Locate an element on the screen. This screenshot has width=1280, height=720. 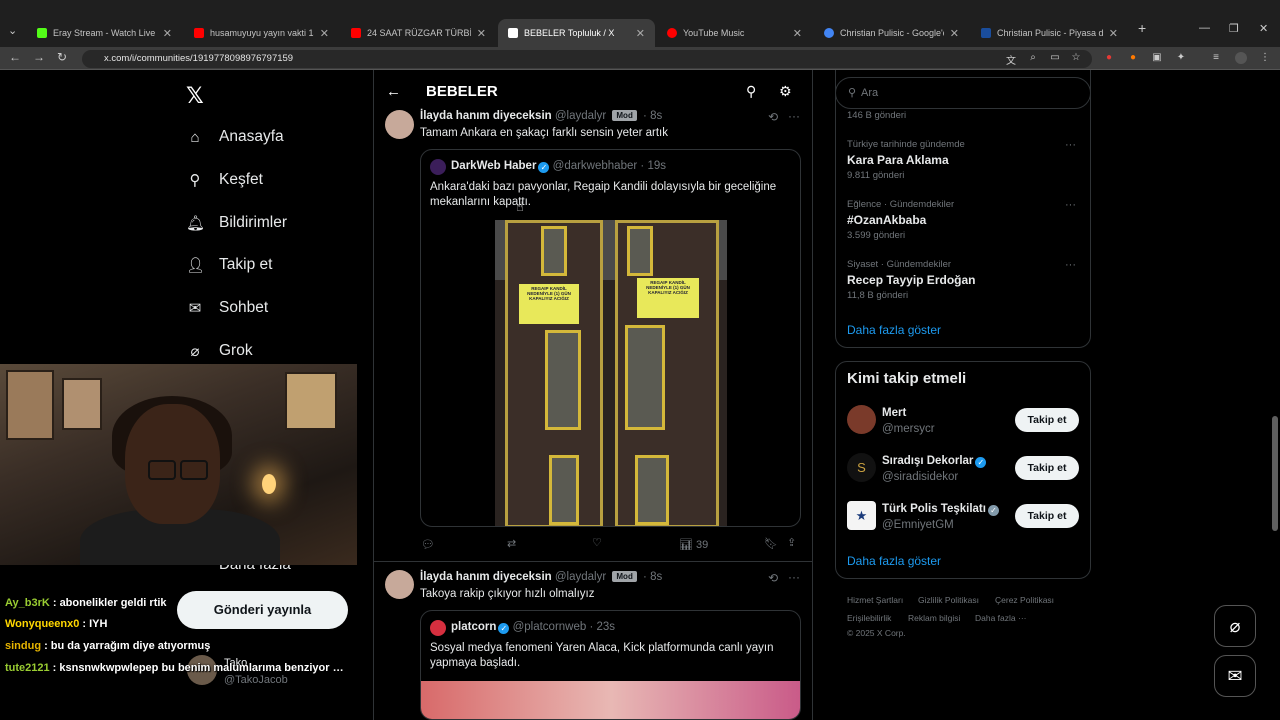
nav-messages: ✉ Sohbet is located at coordinates (227, 308).